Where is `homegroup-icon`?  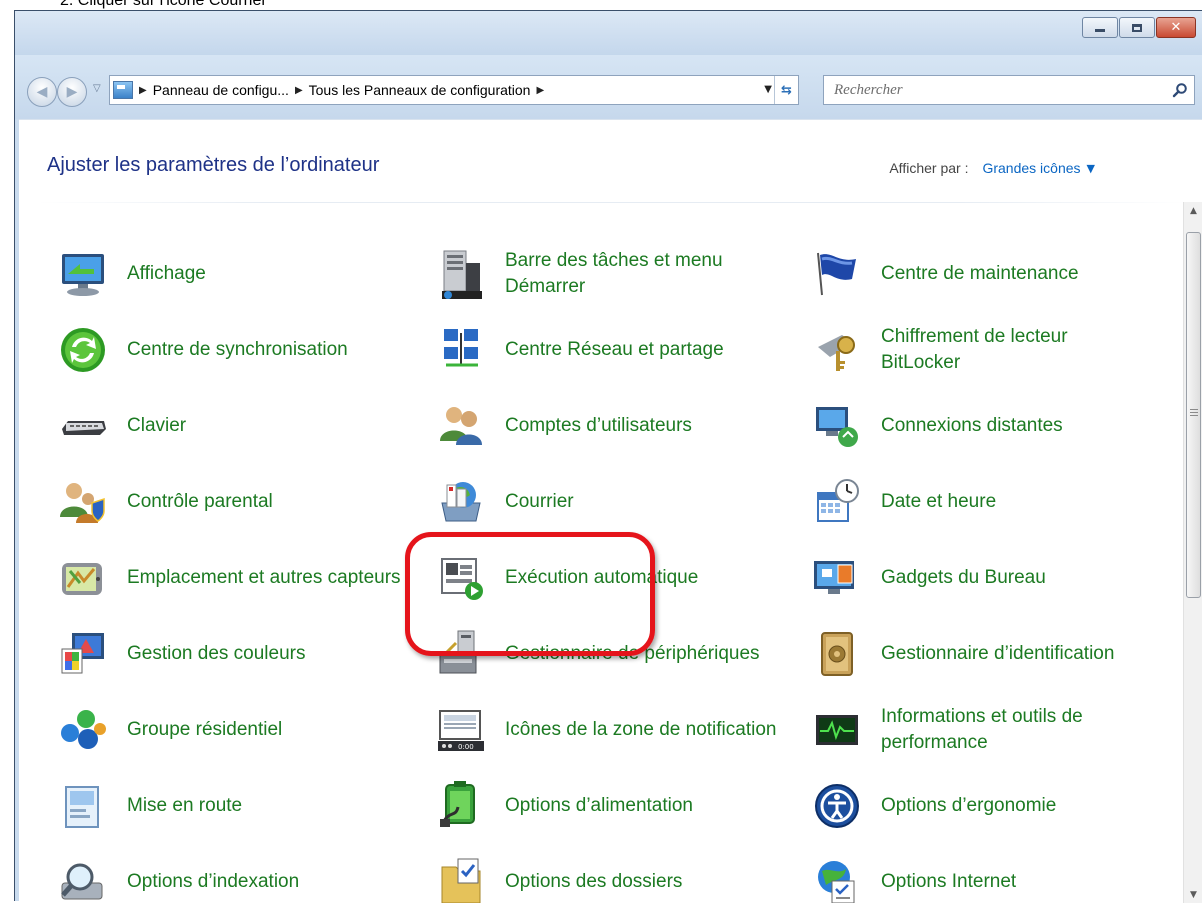 homegroup-icon is located at coordinates (83, 730).